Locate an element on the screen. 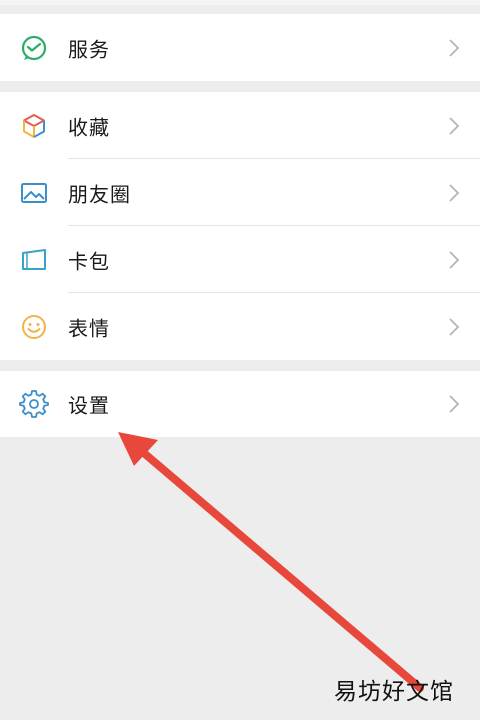 Image resolution: width=480 pixels, height=720 pixels. watermark-text: 易坊好文馆 is located at coordinates (394, 692).